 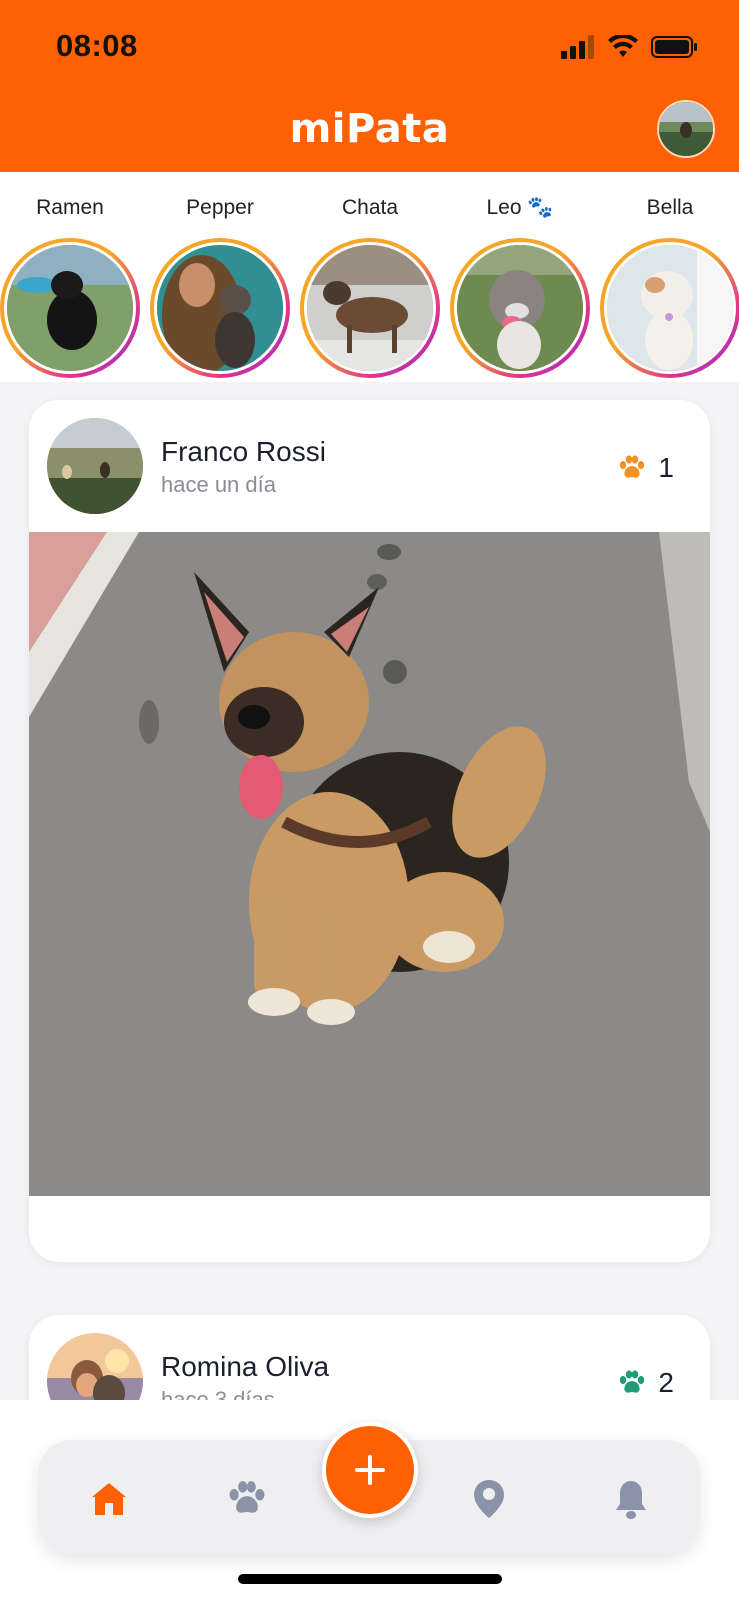 I want to click on bell-icon, so click(x=631, y=1500).